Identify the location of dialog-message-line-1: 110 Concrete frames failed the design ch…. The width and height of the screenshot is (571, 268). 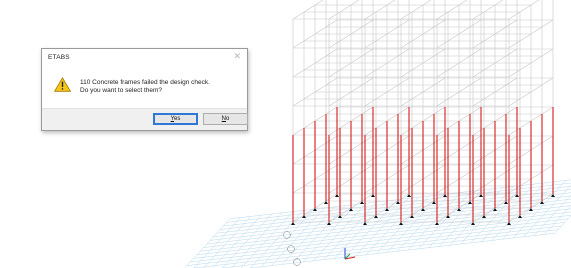
(145, 82).